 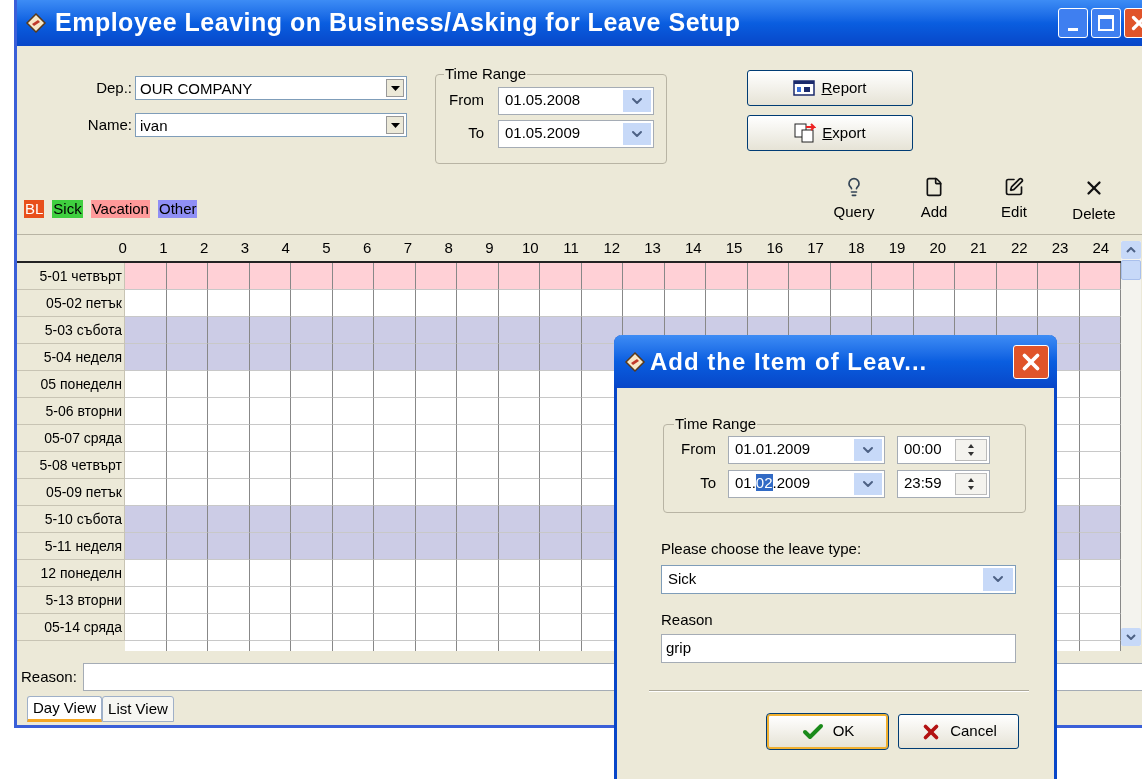 I want to click on legend-tag: Sick, so click(x=67, y=209).